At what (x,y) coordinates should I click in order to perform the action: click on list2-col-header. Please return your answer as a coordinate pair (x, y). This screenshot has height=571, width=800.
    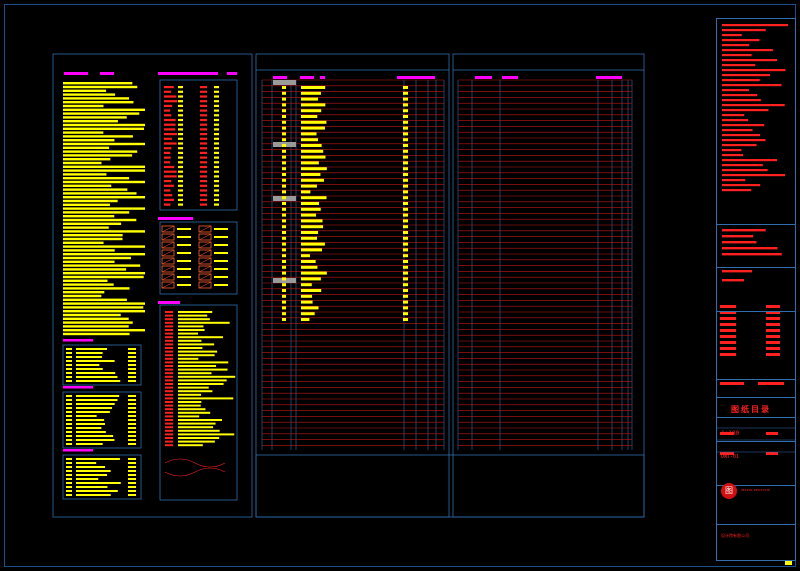
    Looking at the image, I should click on (609, 77).